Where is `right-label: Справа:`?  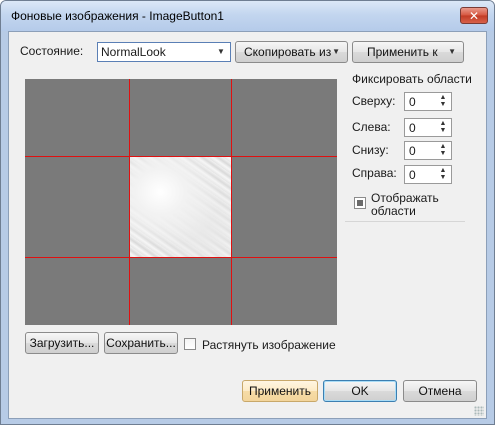
right-label: Справа: is located at coordinates (374, 173).